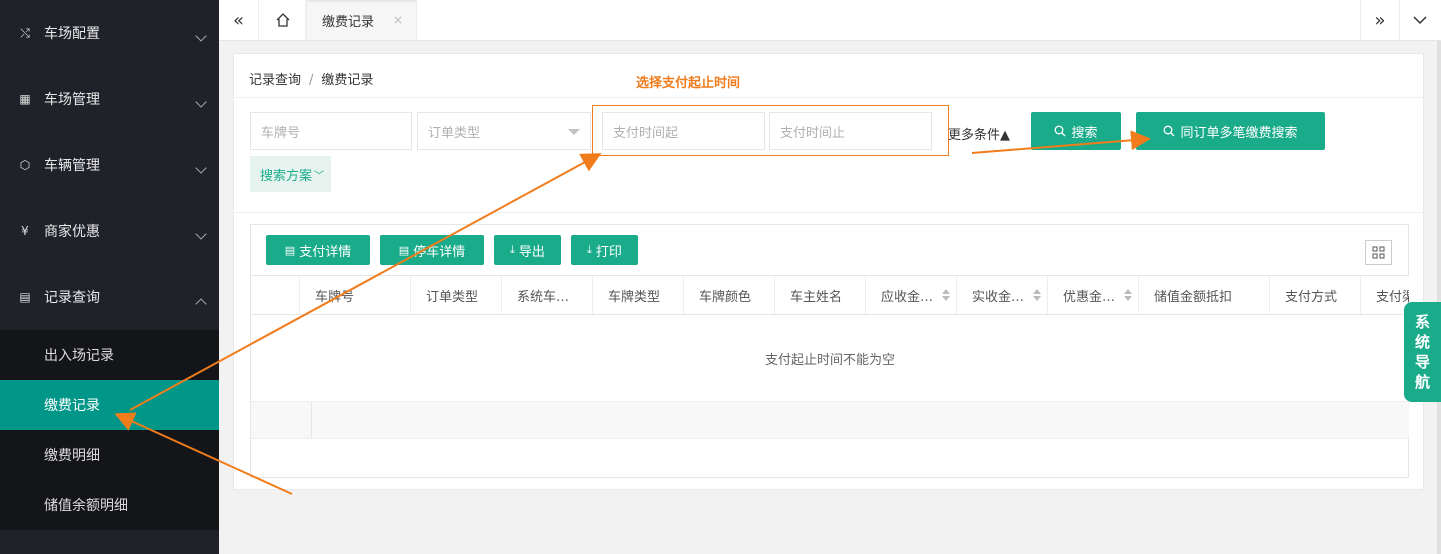 Image resolution: width=1441 pixels, height=554 pixels. Describe the element at coordinates (109, 165) in the screenshot. I see `menu-item-vehicle-management: ⬡ 车辆管理` at that location.